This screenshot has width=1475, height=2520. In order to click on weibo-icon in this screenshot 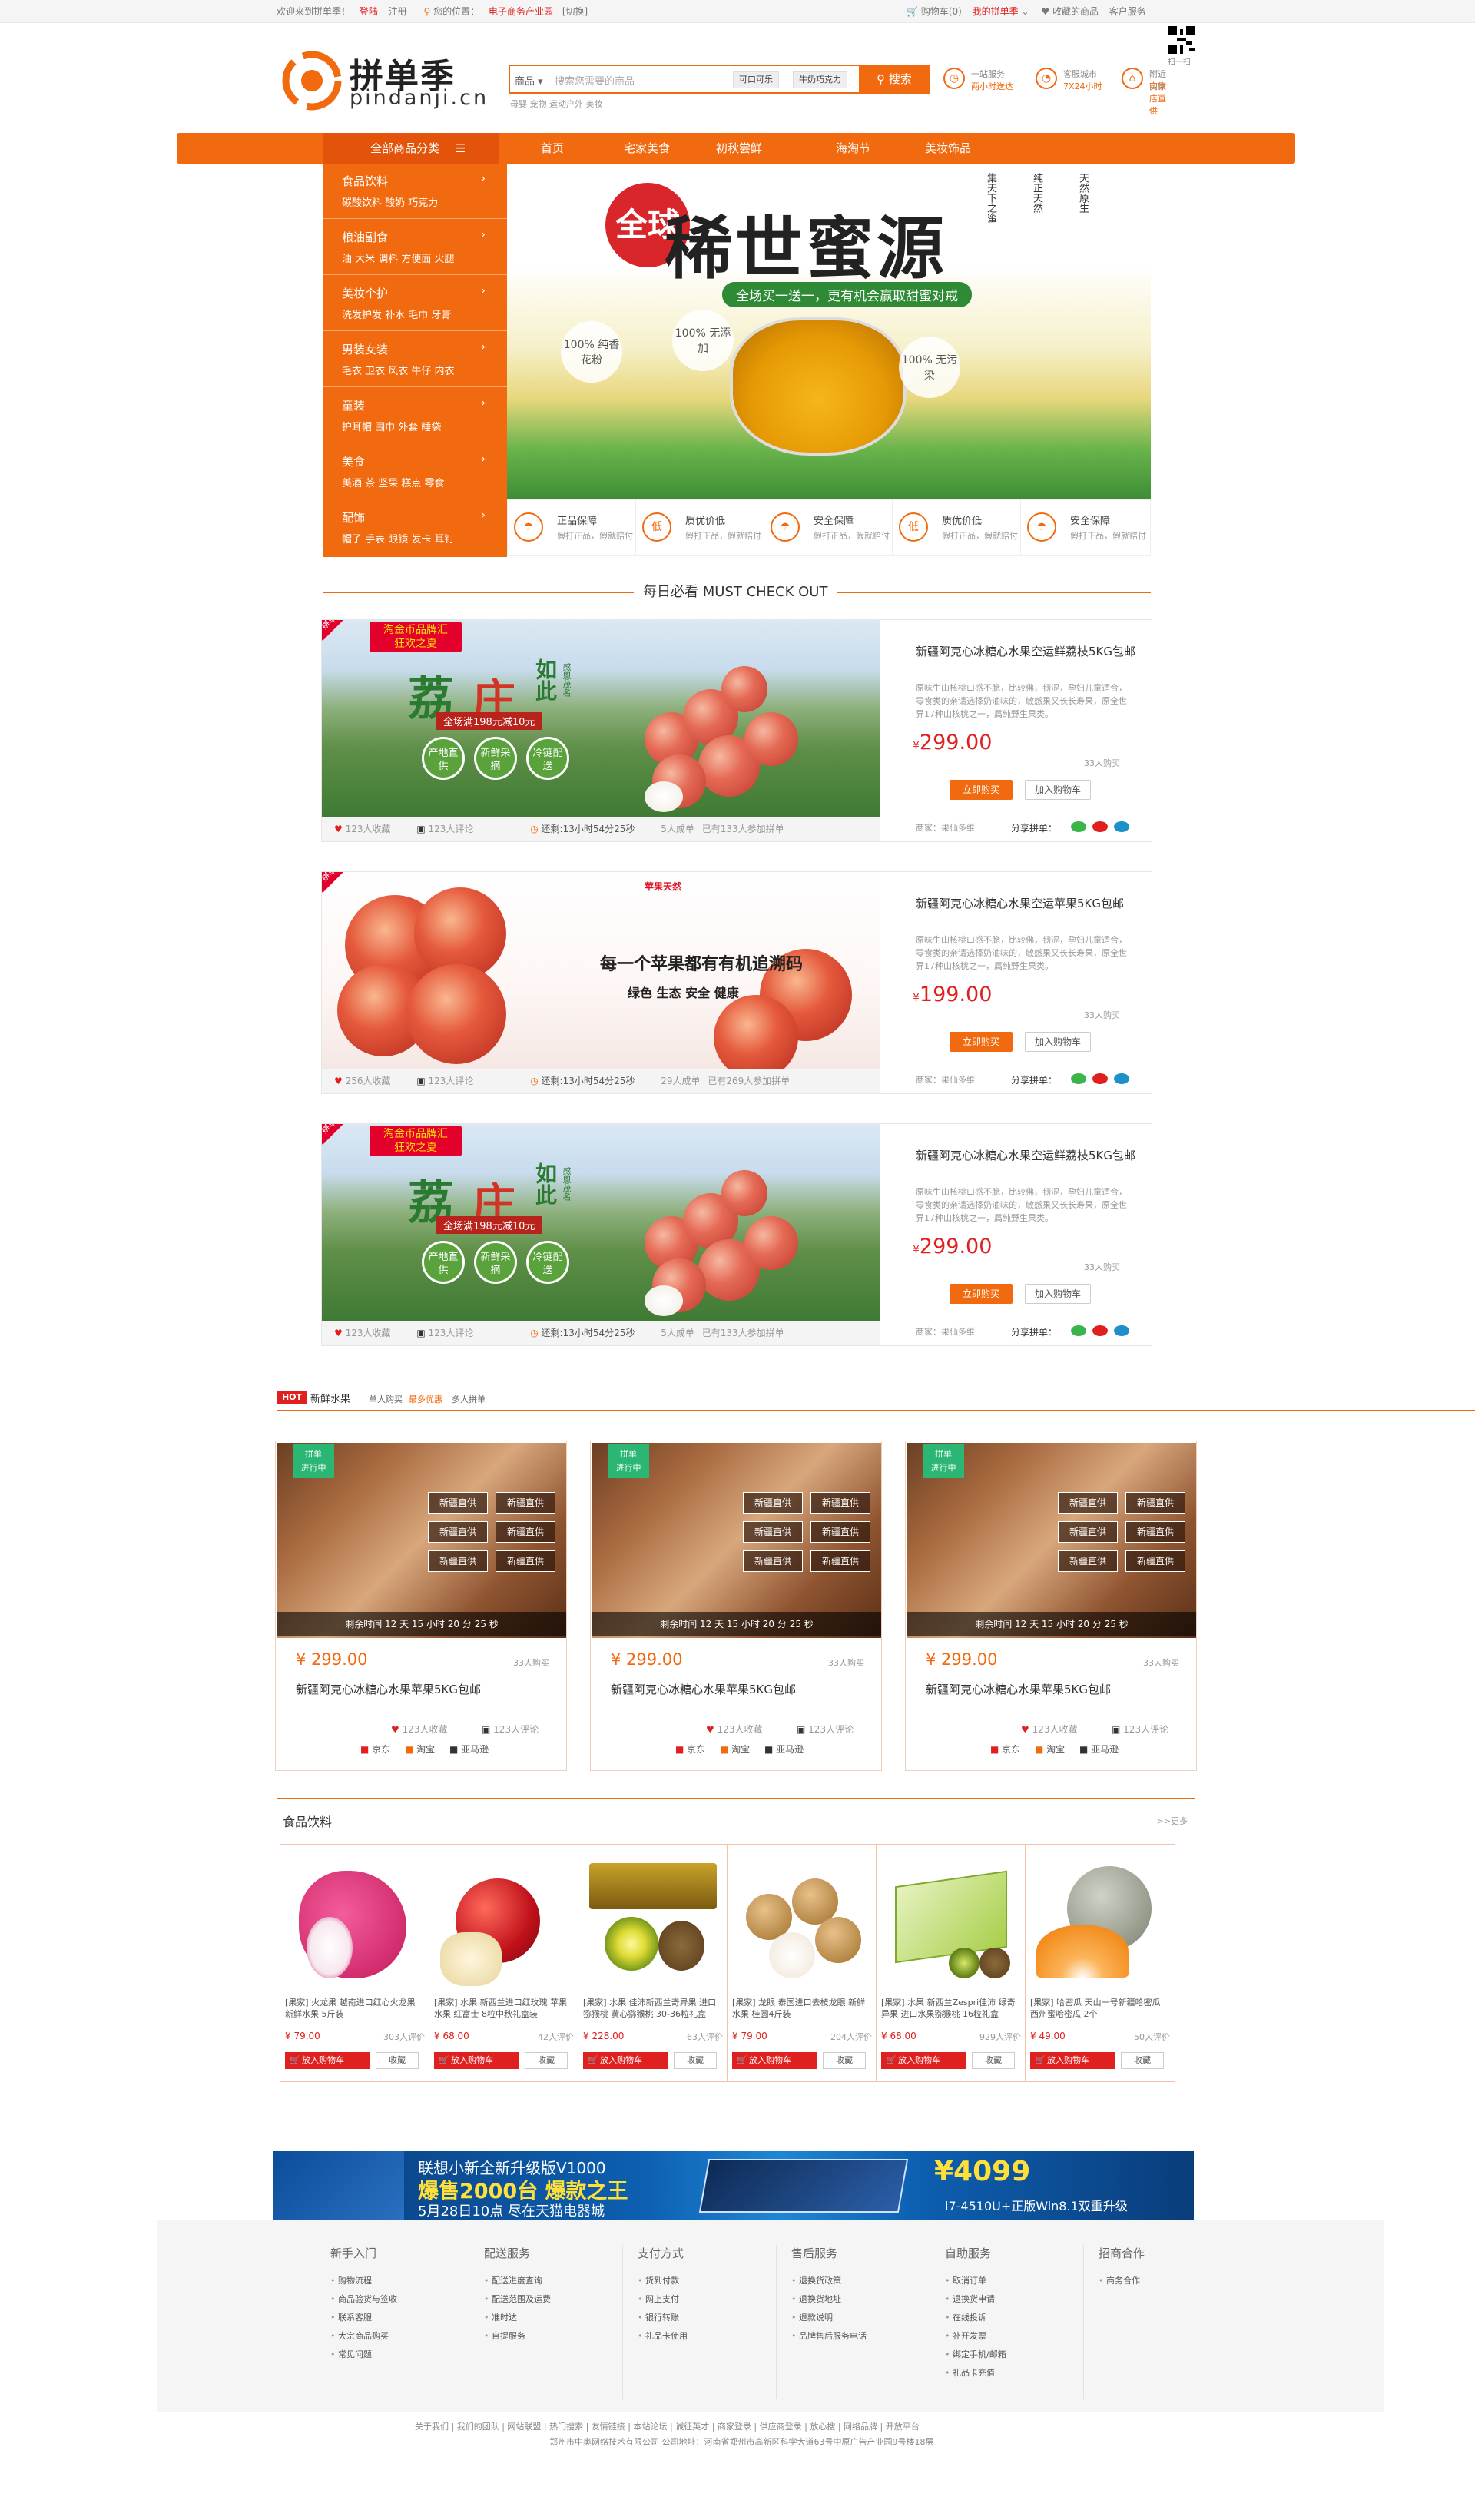, I will do `click(1100, 1330)`.